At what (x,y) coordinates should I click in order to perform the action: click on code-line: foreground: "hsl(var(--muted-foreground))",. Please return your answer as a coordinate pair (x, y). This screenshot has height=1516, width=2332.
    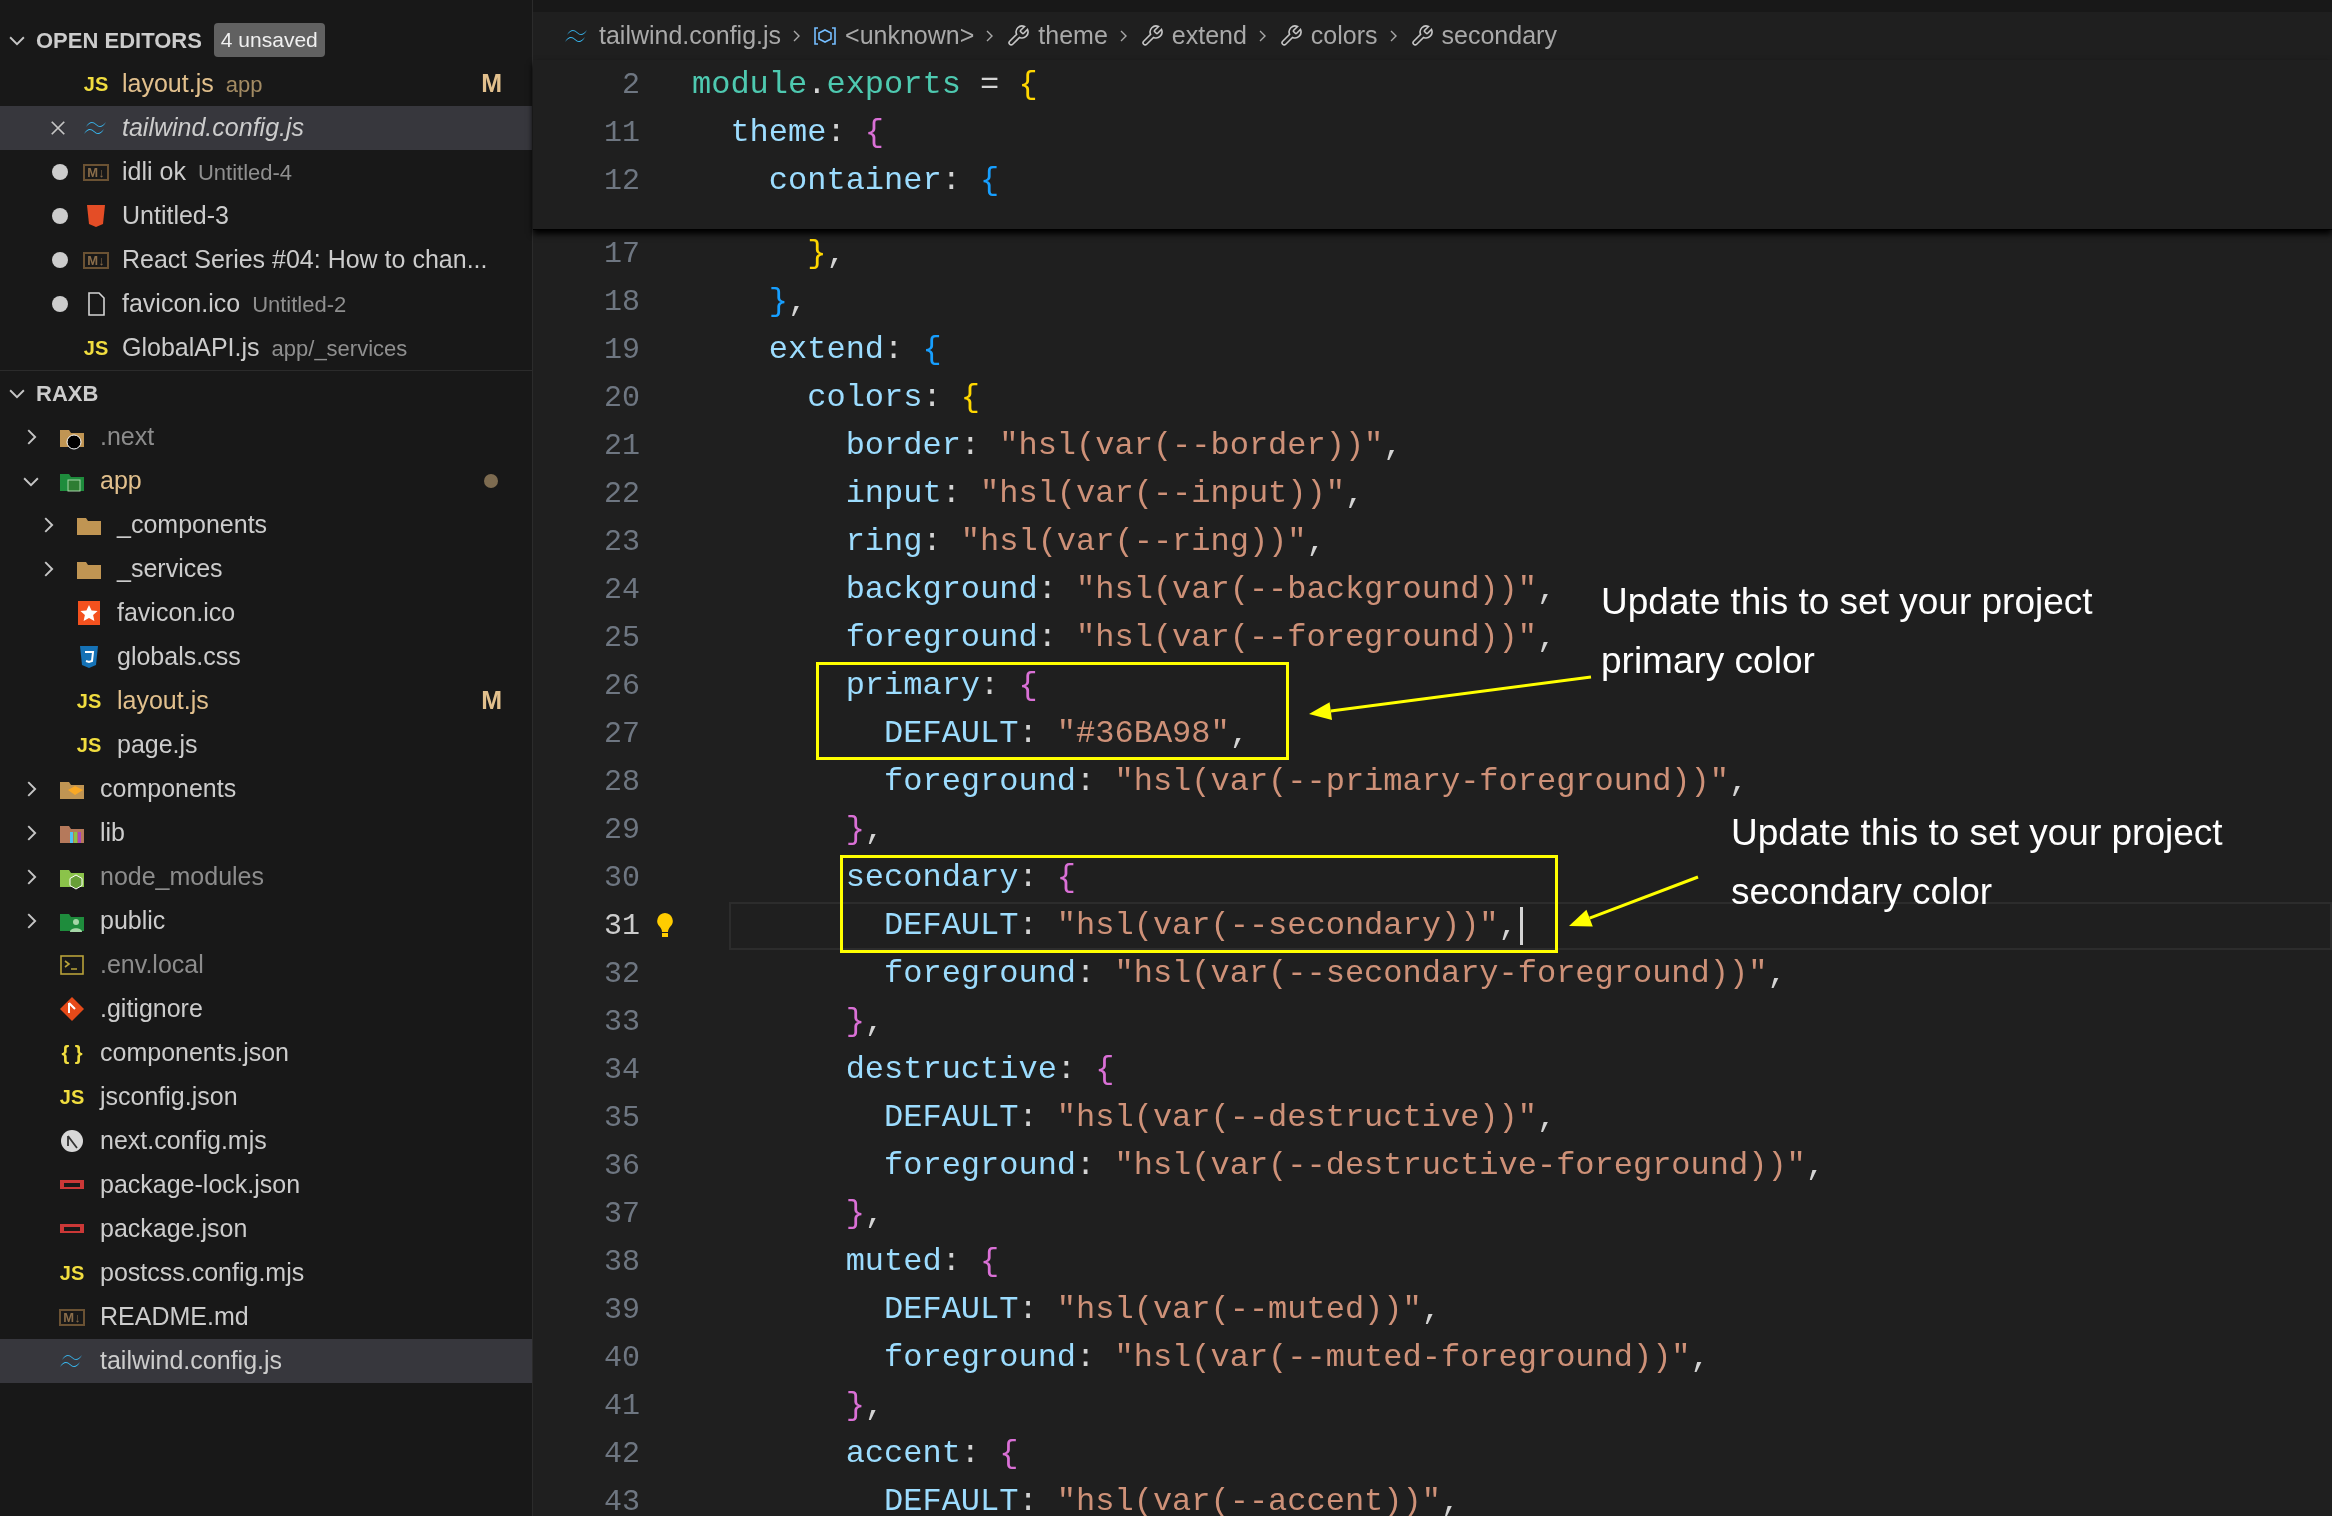
    Looking at the image, I should click on (1296, 1358).